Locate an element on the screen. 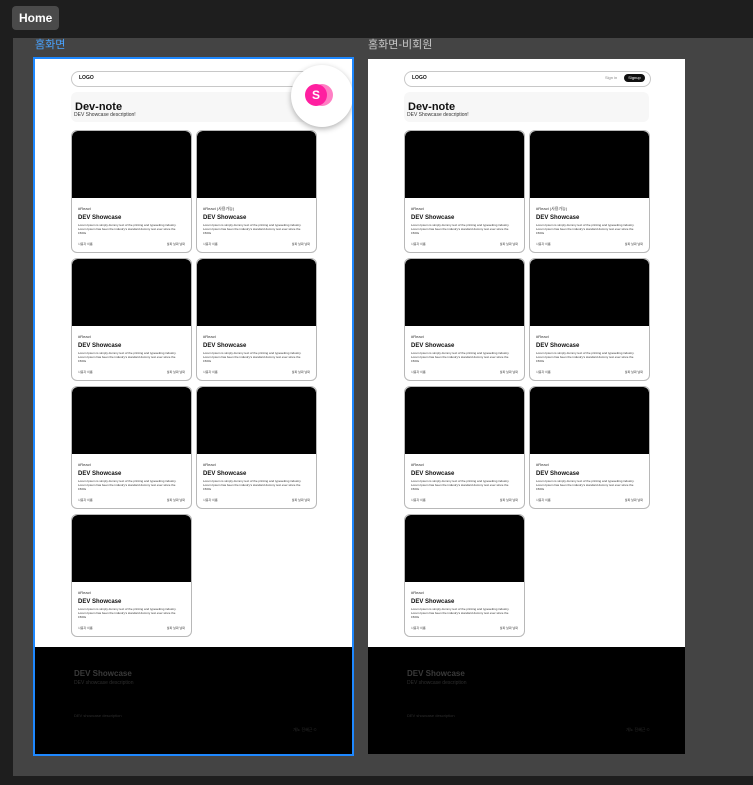 This screenshot has height=785, width=753. home-tab: Home is located at coordinates (36, 18).